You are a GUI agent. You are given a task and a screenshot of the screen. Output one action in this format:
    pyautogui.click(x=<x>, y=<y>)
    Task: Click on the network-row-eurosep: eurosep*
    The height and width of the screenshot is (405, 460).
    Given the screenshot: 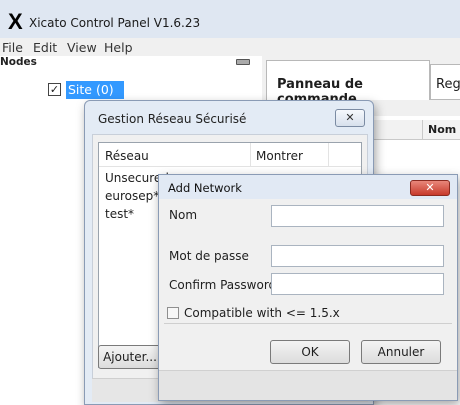 What is the action you would take?
    pyautogui.click(x=132, y=196)
    